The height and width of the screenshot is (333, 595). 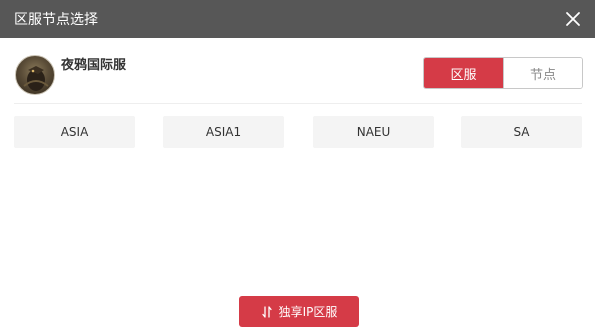 What do you see at coordinates (36, 78) in the screenshot?
I see `raven-icon` at bounding box center [36, 78].